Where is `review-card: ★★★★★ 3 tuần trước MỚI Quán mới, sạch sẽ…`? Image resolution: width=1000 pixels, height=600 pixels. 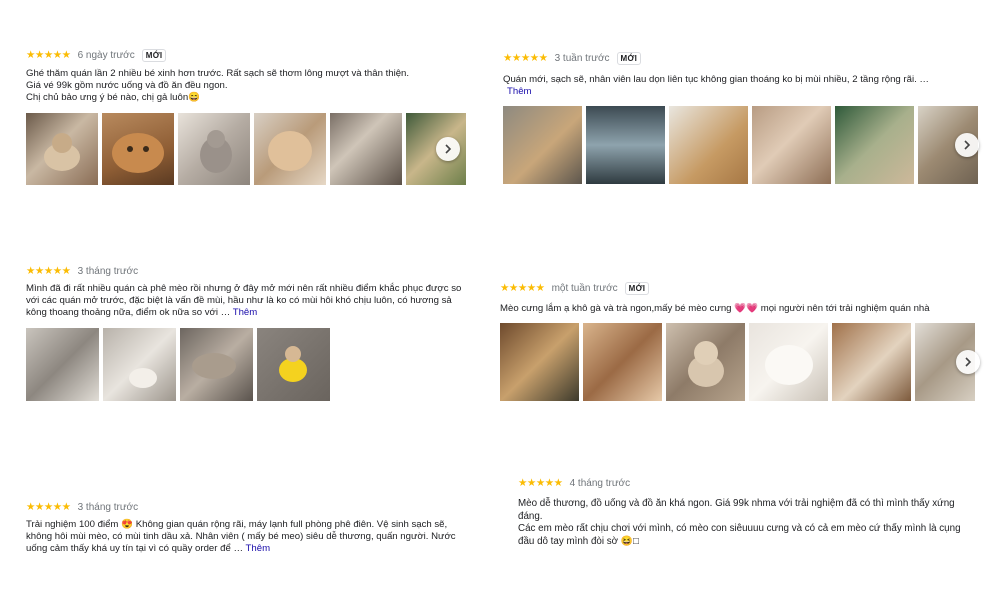 review-card: ★★★★★ 3 tuần trước MỚI Quán mới, sạch sẽ… is located at coordinates (743, 118).